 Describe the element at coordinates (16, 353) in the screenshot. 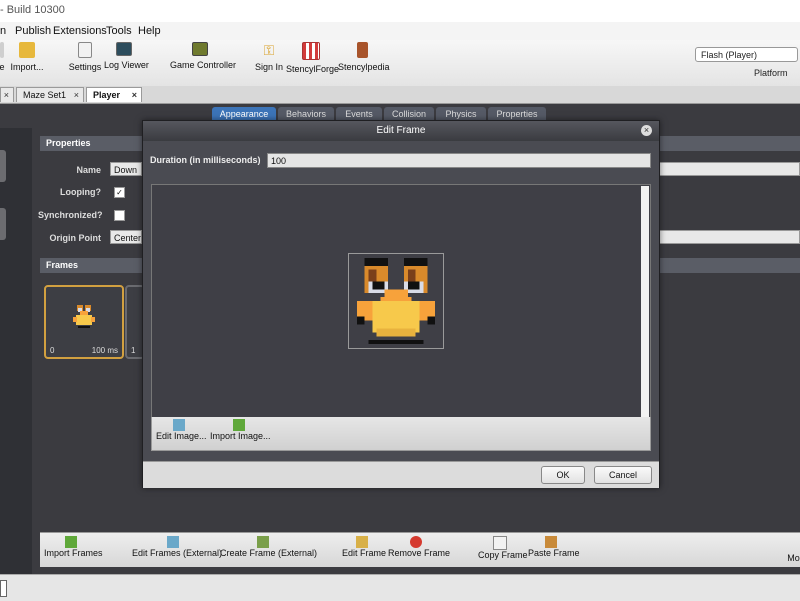

I see `left-panel-strip` at that location.